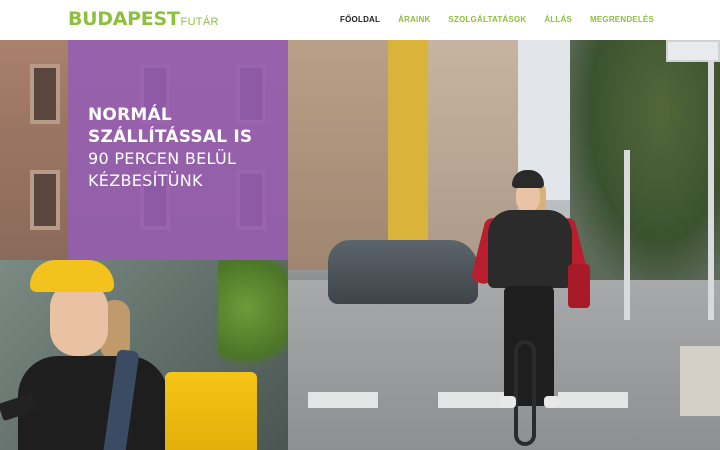 This screenshot has height=450, width=720. I want to click on brand-logo: BUDAPEST FUTÁR, so click(143, 19).